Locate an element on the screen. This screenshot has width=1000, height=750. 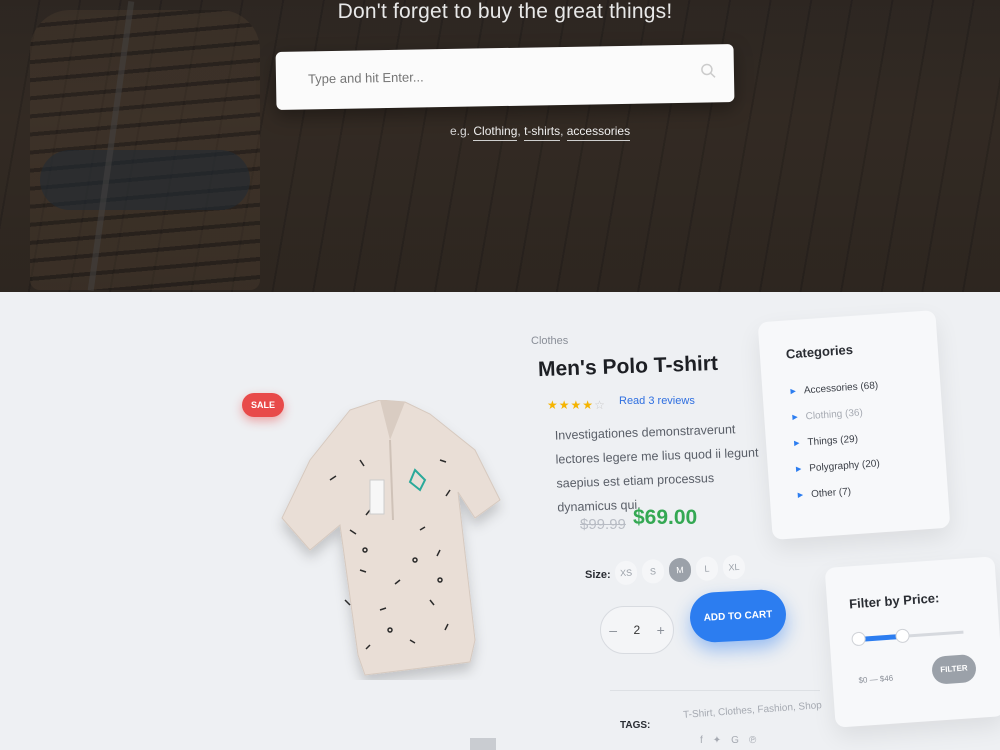
category-item: ▶ Other (7) is located at coordinates (841, 492).